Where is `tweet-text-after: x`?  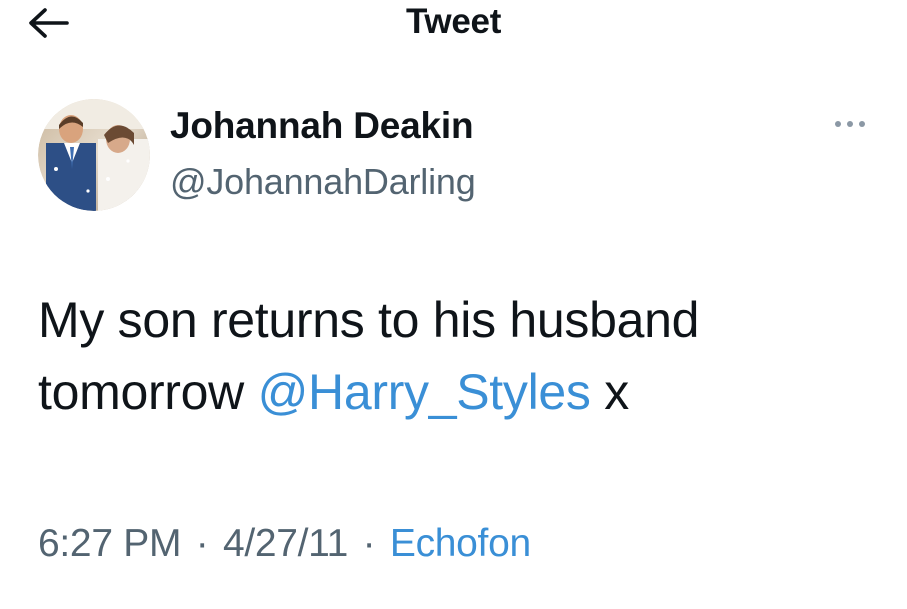 tweet-text-after: x is located at coordinates (609, 392).